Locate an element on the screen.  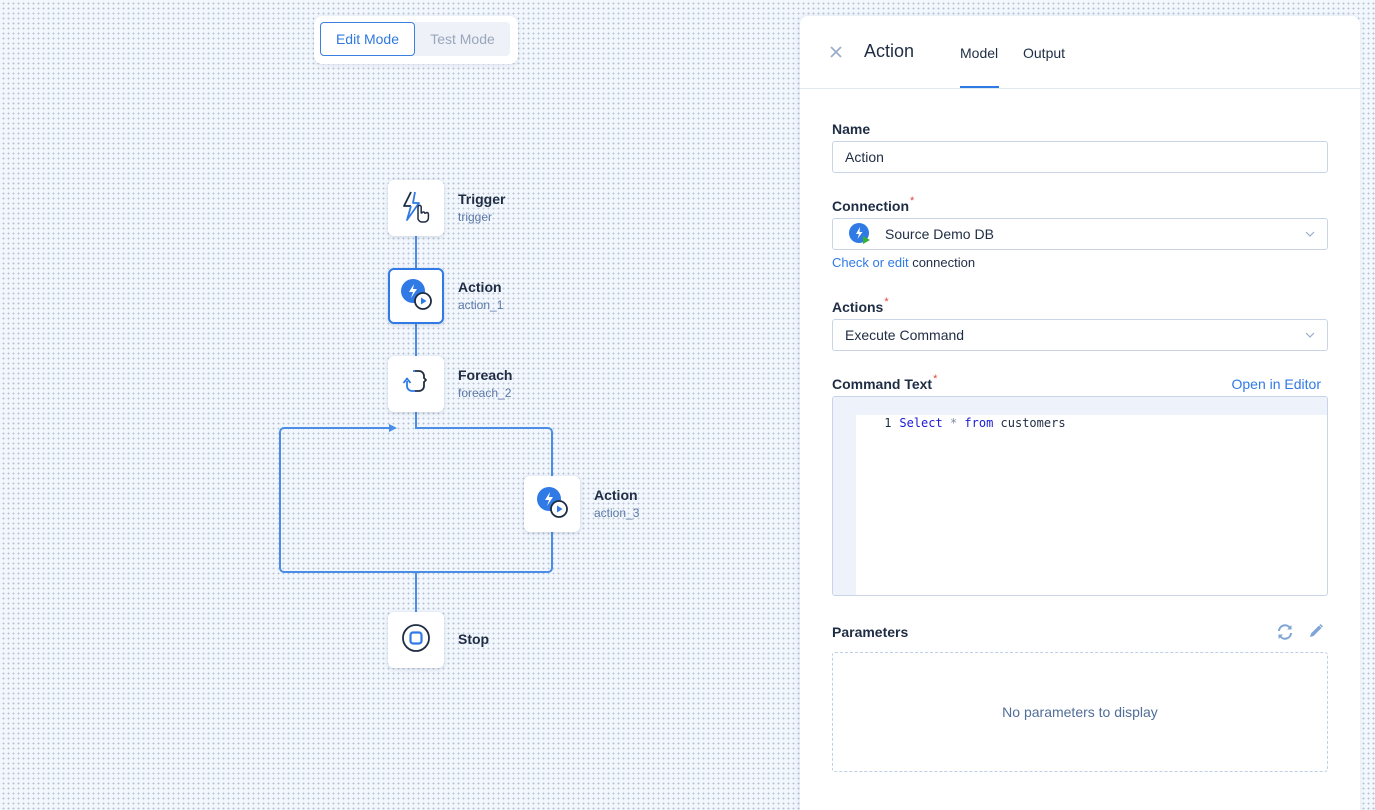
node-id: foreach_2 is located at coordinates (485, 393).